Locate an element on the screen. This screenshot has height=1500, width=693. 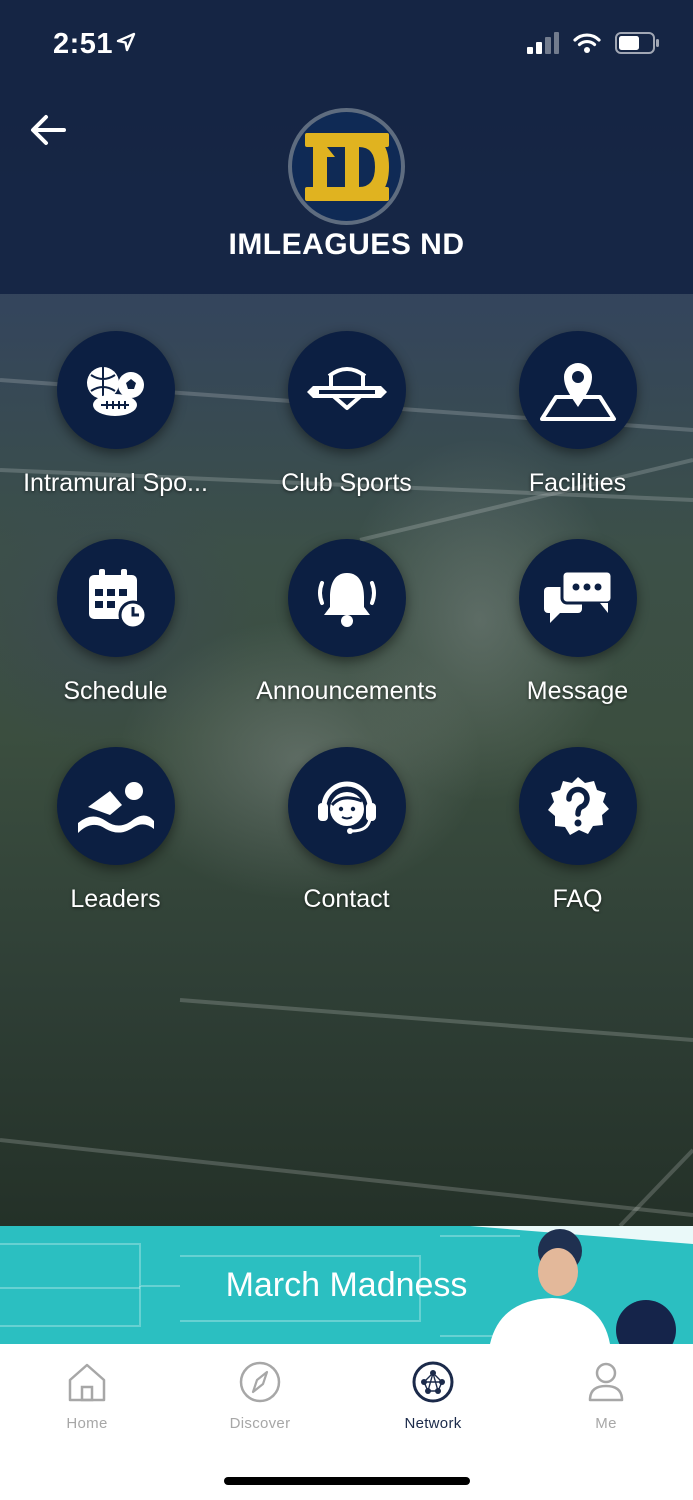
menu-item-message: Message is located at coordinates (577, 639).